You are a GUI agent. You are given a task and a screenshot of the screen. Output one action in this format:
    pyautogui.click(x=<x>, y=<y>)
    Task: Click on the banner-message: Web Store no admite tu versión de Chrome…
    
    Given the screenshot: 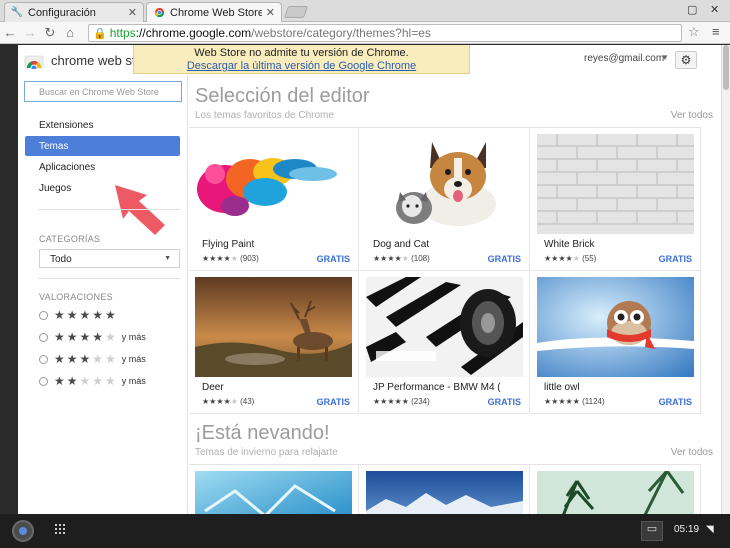 What is the action you would take?
    pyautogui.click(x=301, y=53)
    